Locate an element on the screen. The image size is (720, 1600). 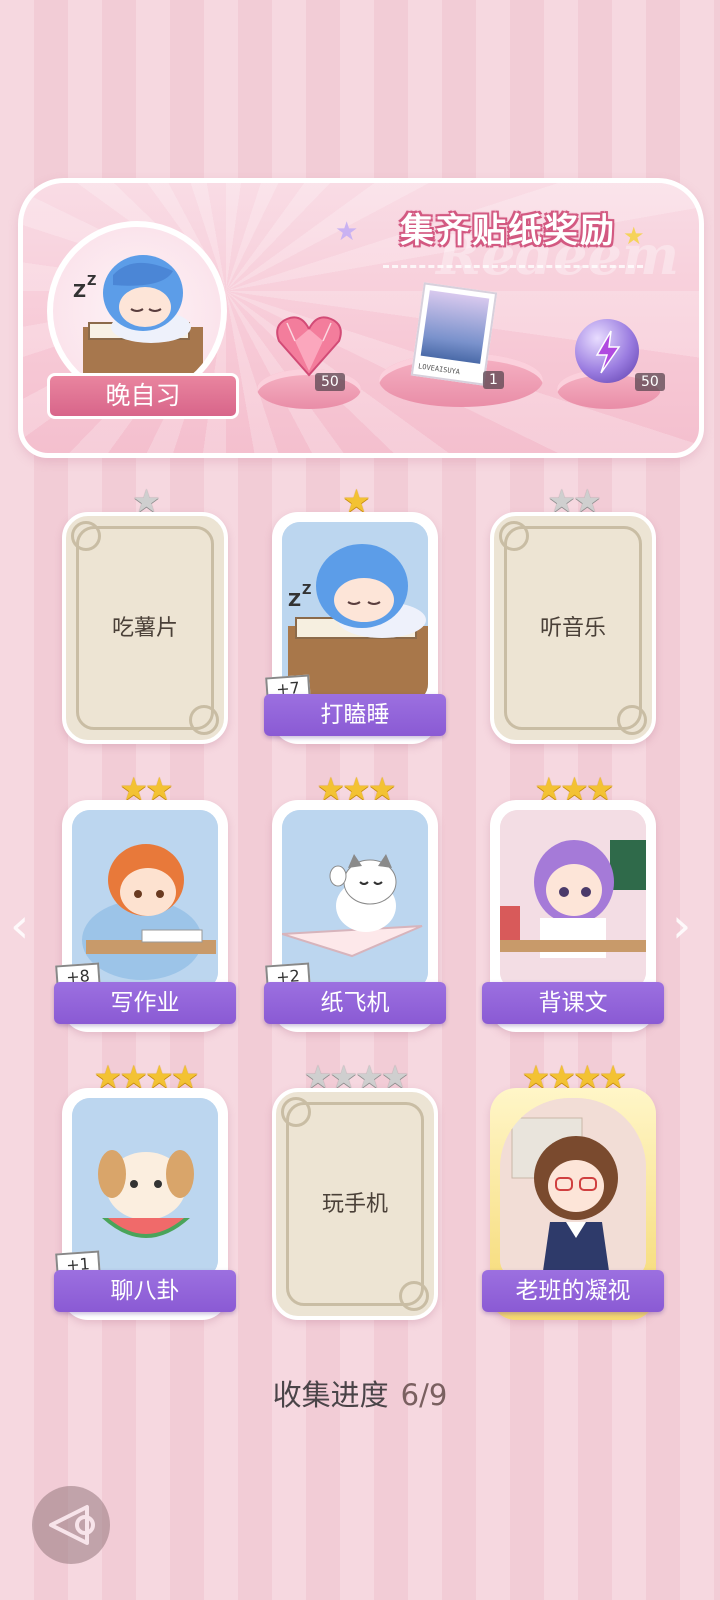
back-button is located at coordinates (71, 1525).